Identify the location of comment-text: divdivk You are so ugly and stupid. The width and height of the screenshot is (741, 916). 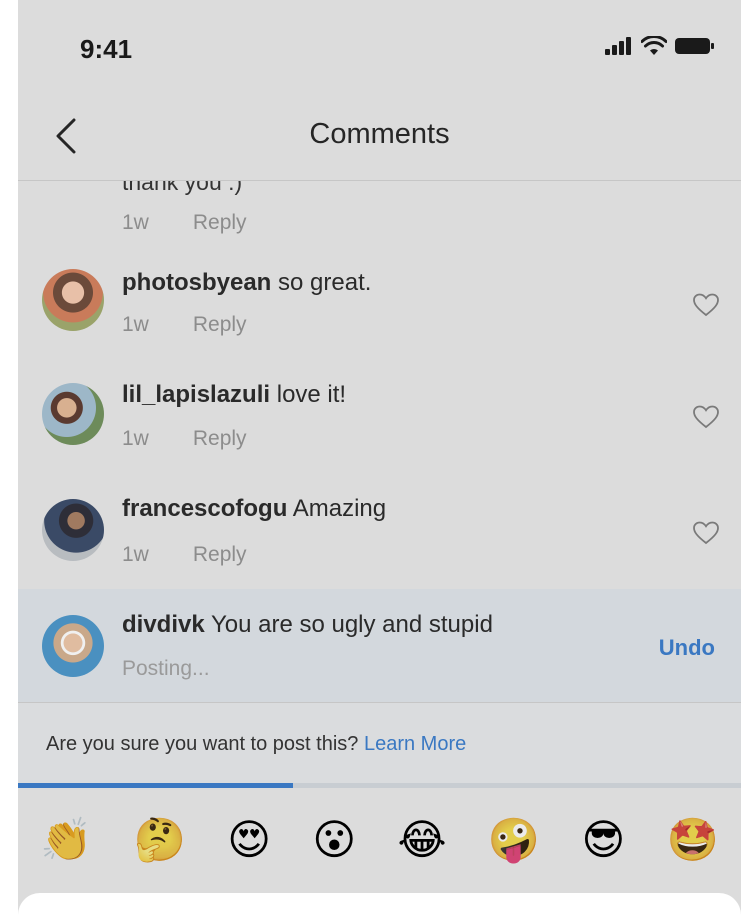
(307, 625).